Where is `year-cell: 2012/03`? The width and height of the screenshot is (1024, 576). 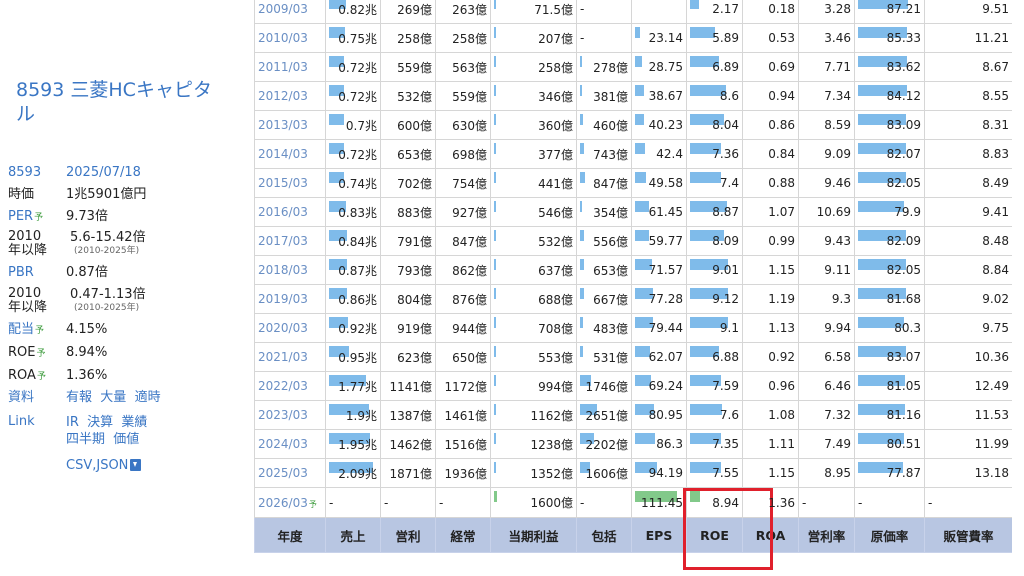 year-cell: 2012/03 is located at coordinates (290, 96).